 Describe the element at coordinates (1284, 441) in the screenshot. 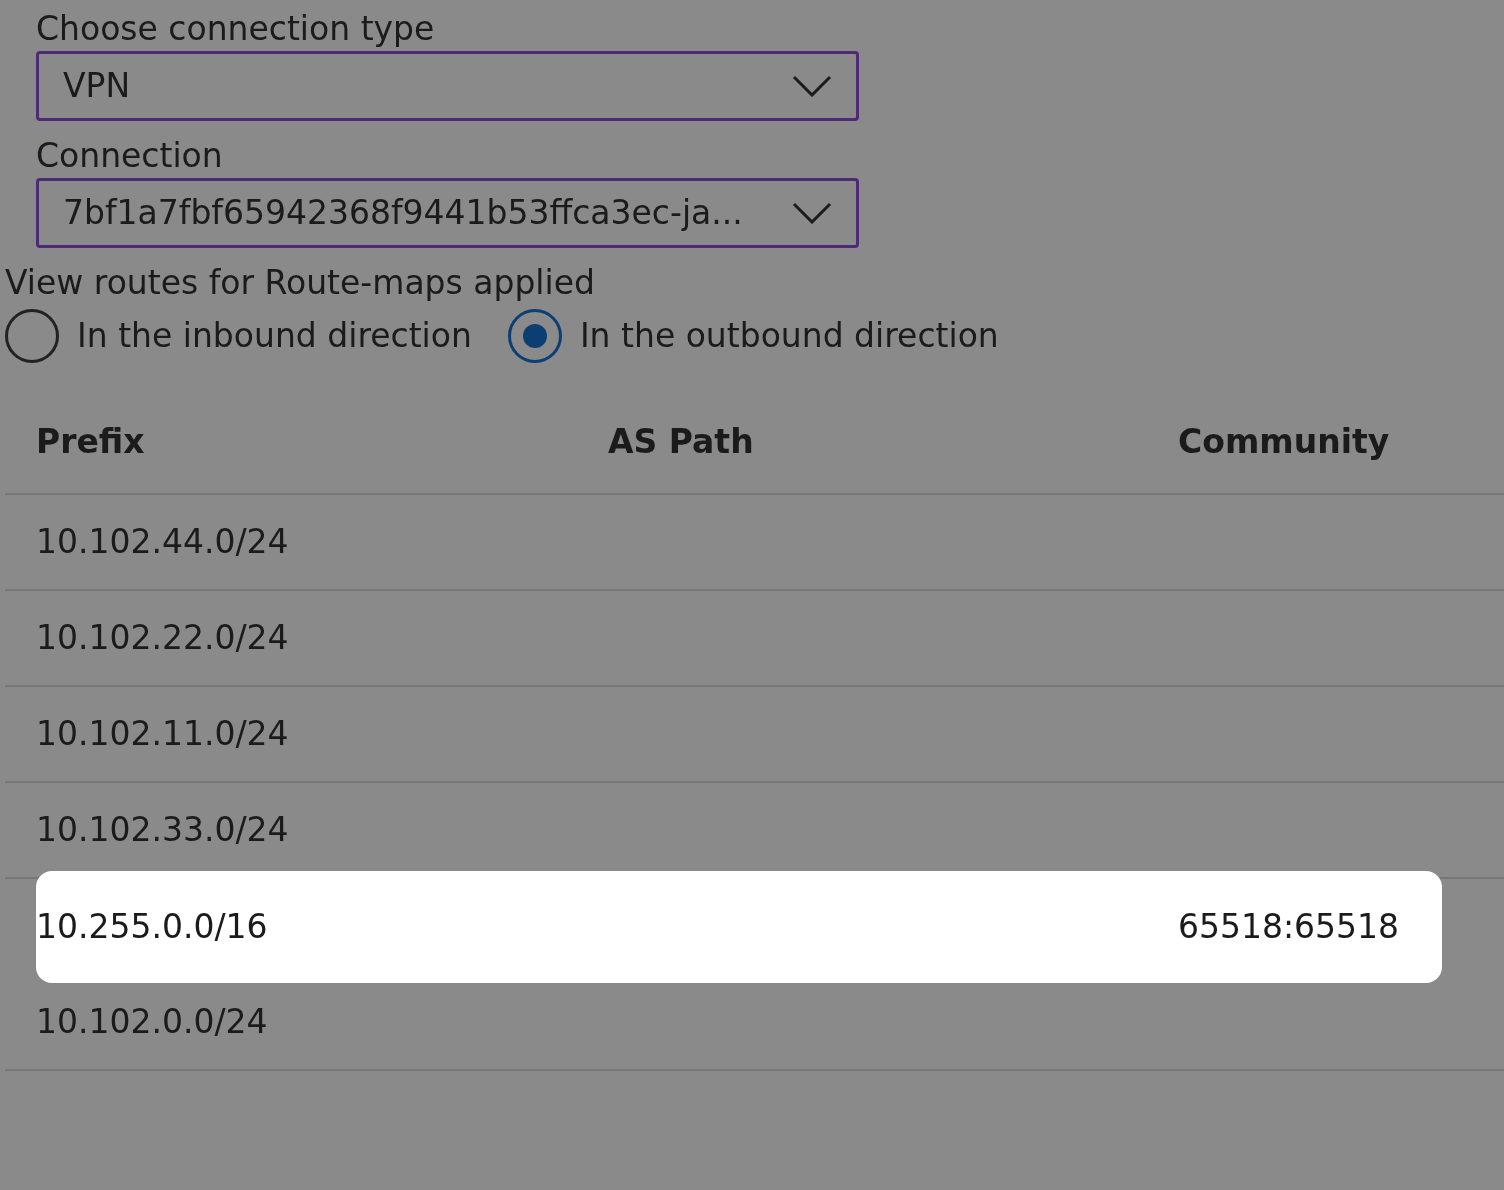

I see `column-header: Community` at that location.